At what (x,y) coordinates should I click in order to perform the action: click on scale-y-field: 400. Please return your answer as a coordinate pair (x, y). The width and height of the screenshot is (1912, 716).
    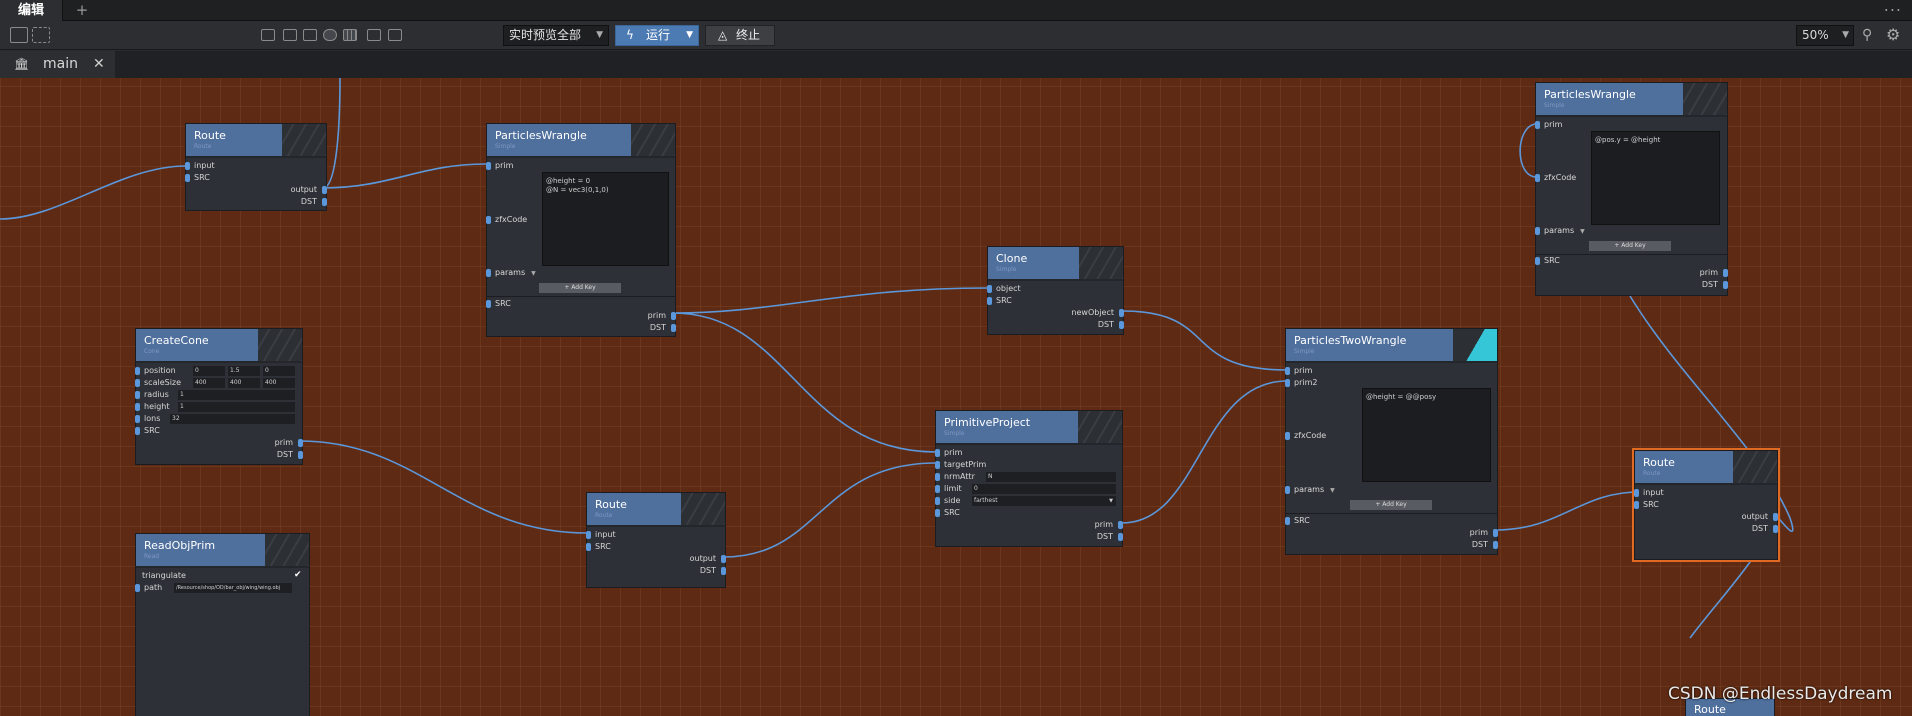
    Looking at the image, I should click on (244, 383).